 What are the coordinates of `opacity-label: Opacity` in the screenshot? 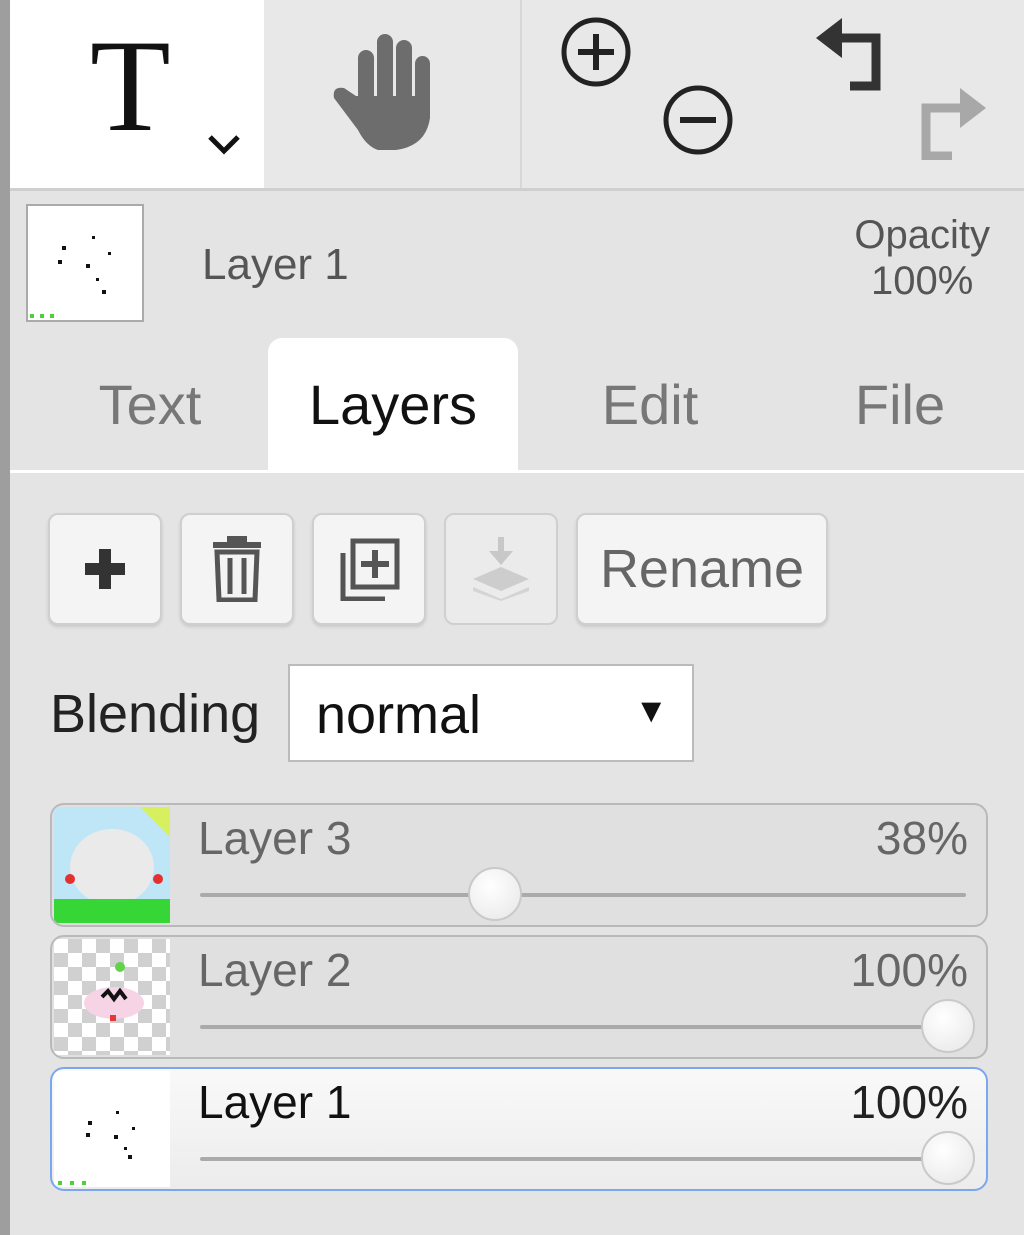 It's located at (922, 235).